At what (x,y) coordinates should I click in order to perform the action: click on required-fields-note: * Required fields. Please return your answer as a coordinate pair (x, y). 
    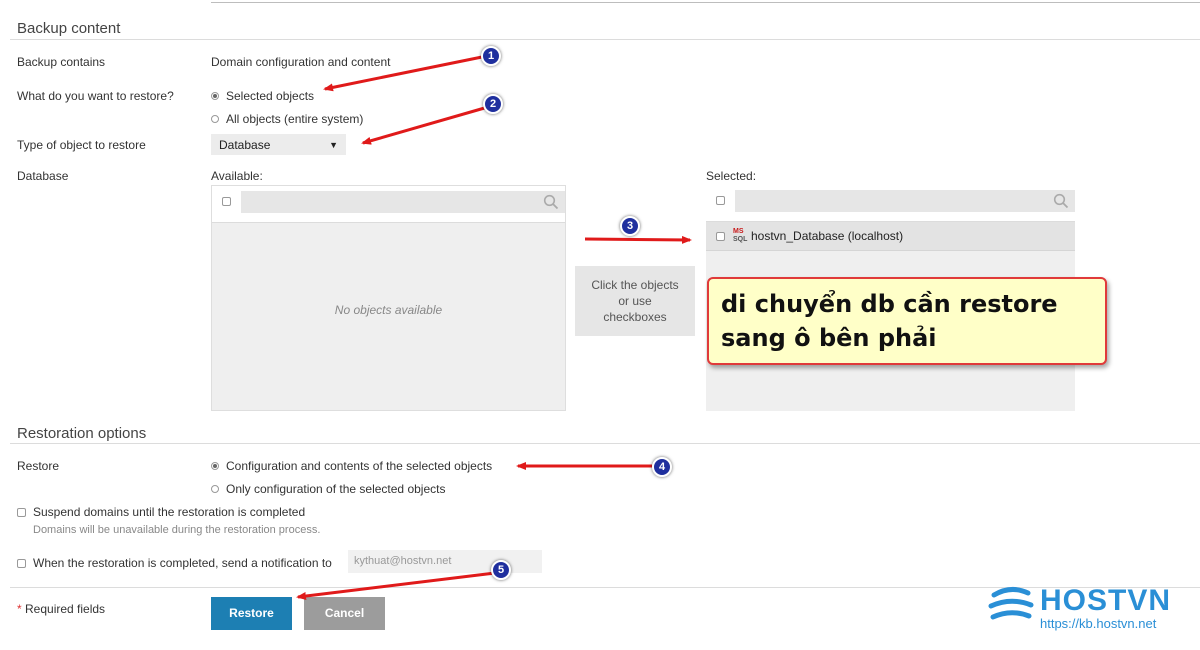
    Looking at the image, I should click on (61, 609).